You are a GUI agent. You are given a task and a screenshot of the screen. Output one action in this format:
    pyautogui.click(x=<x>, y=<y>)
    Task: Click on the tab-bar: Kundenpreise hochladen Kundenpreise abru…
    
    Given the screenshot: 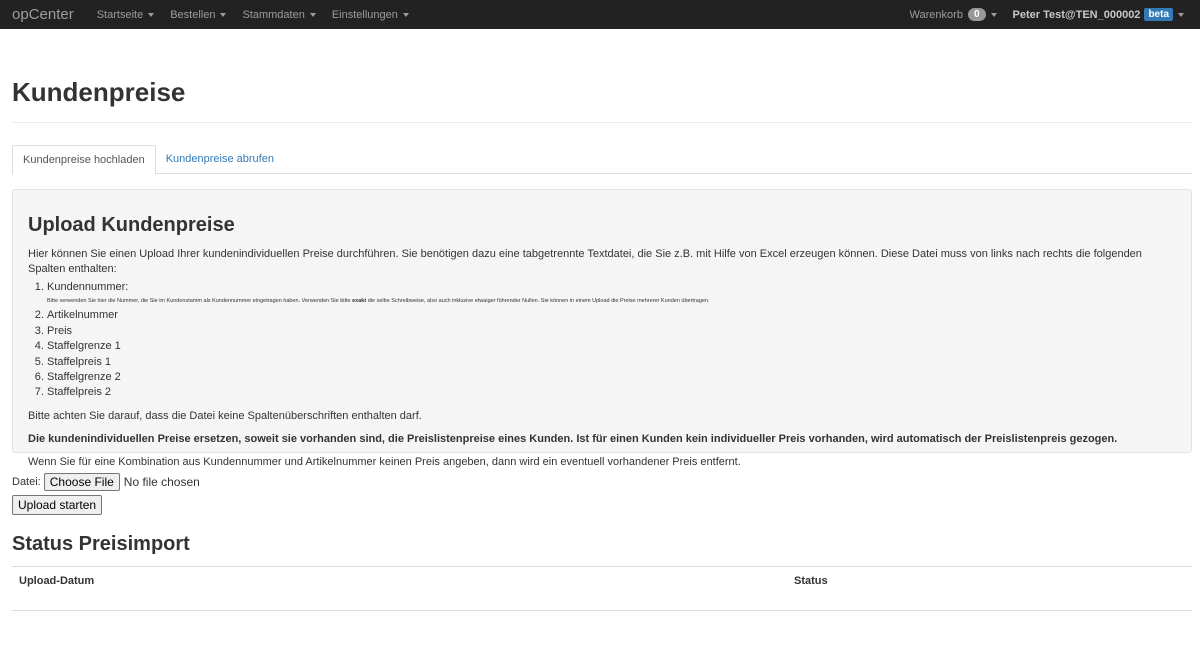 What is the action you would take?
    pyautogui.click(x=602, y=160)
    